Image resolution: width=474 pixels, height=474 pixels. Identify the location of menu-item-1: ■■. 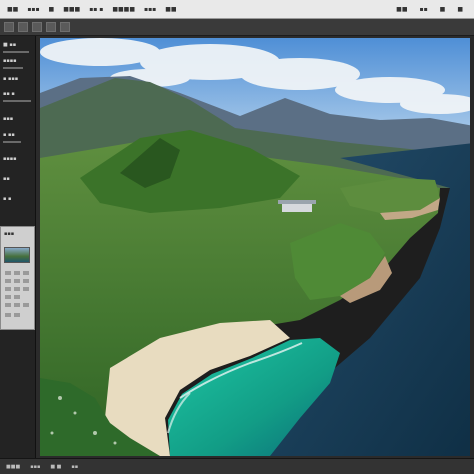
(12, 9).